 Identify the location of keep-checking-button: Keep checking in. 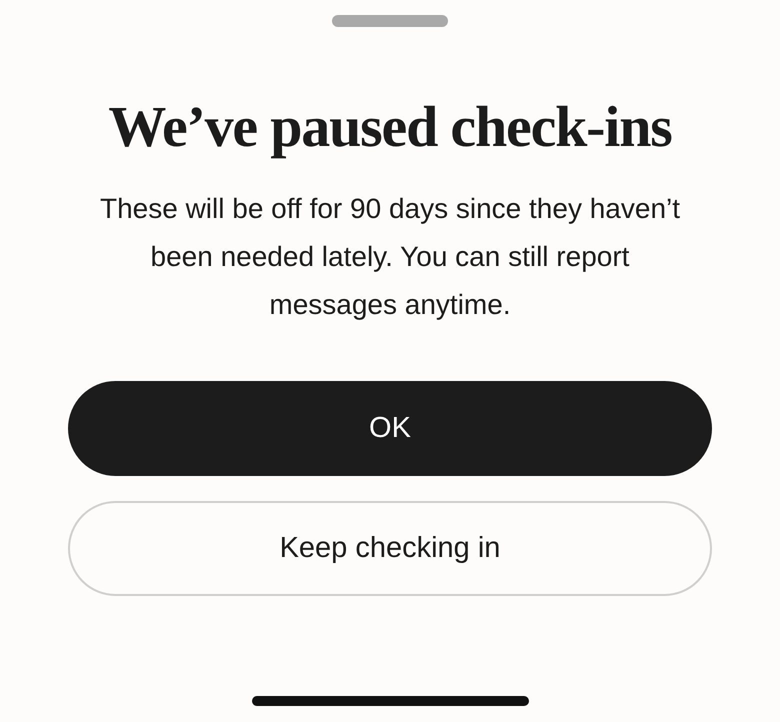
(390, 548).